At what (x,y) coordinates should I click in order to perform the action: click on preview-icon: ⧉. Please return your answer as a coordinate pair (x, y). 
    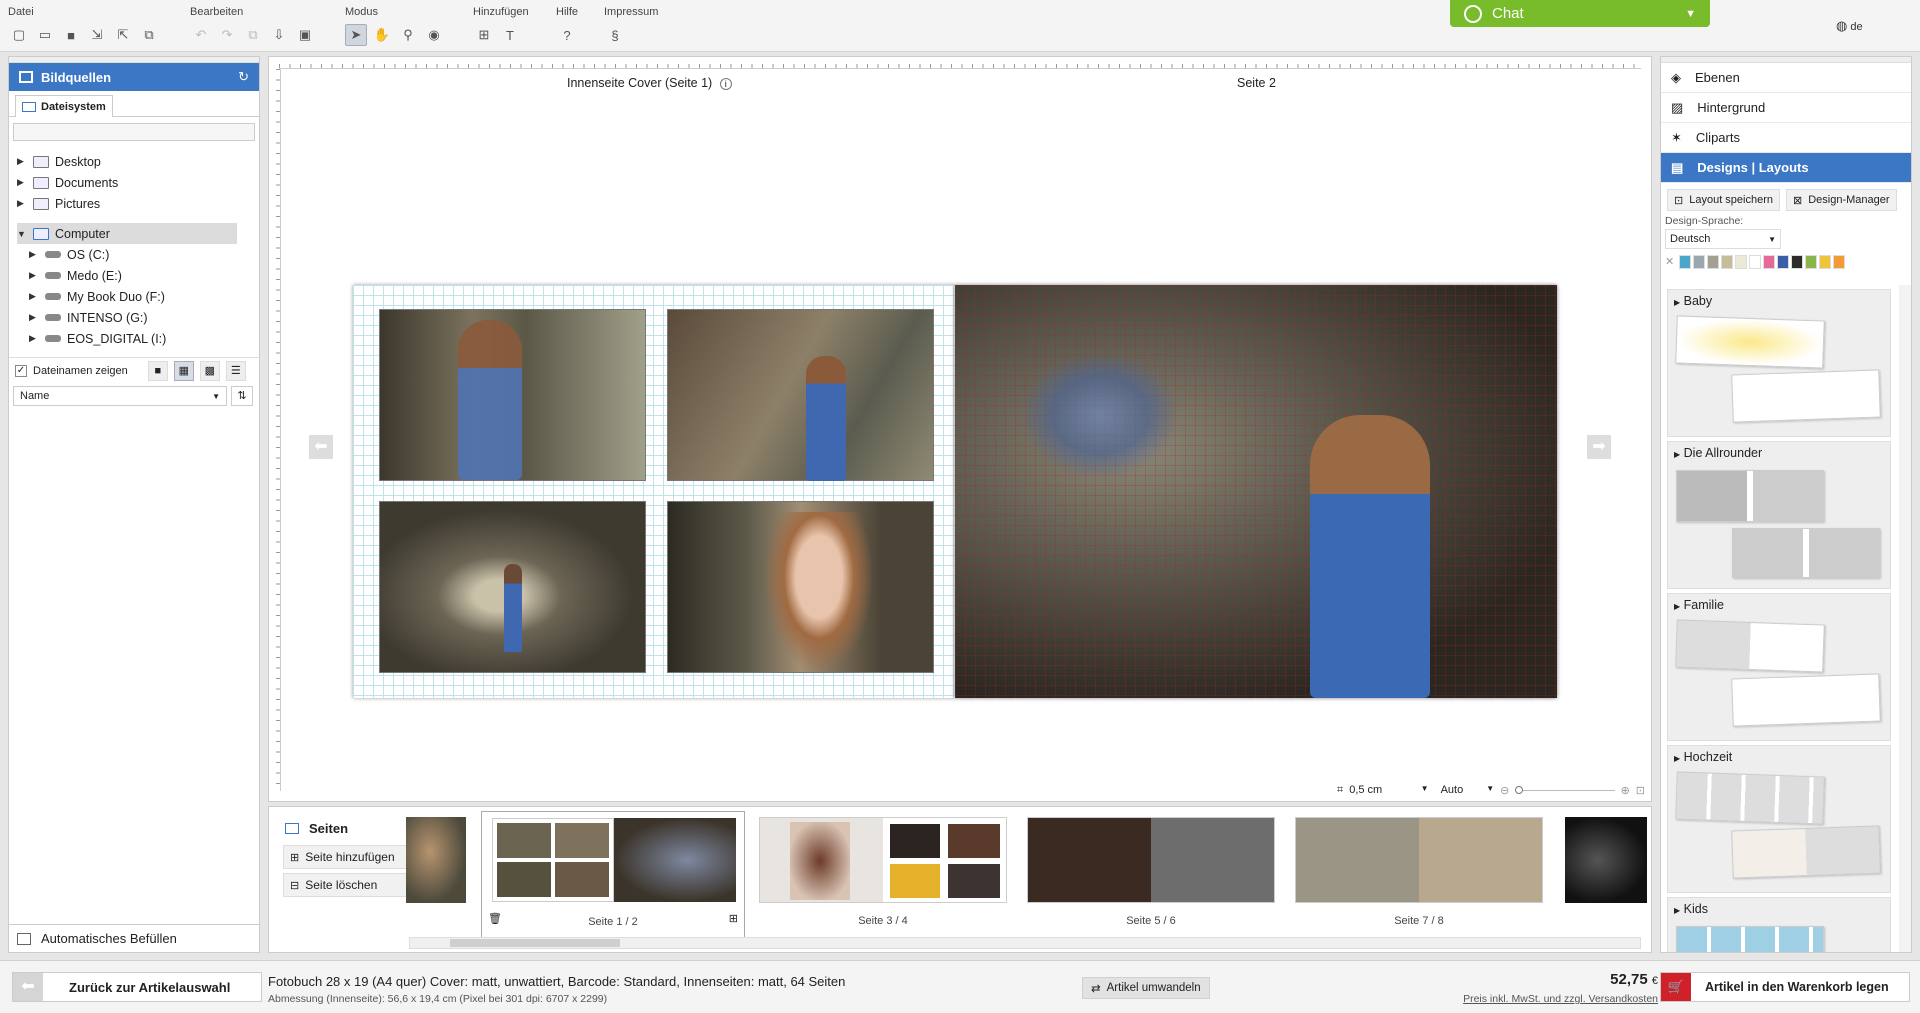
    Looking at the image, I should click on (149, 35).